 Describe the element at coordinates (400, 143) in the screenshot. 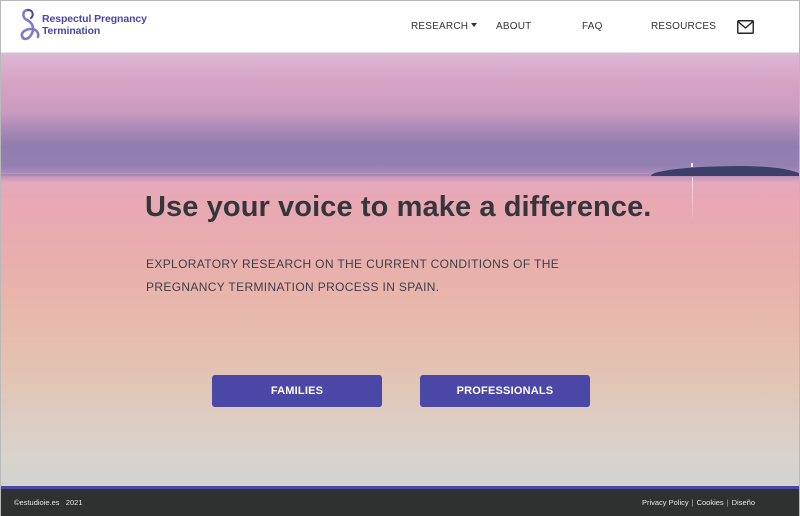

I see `hero-background-clouds` at that location.